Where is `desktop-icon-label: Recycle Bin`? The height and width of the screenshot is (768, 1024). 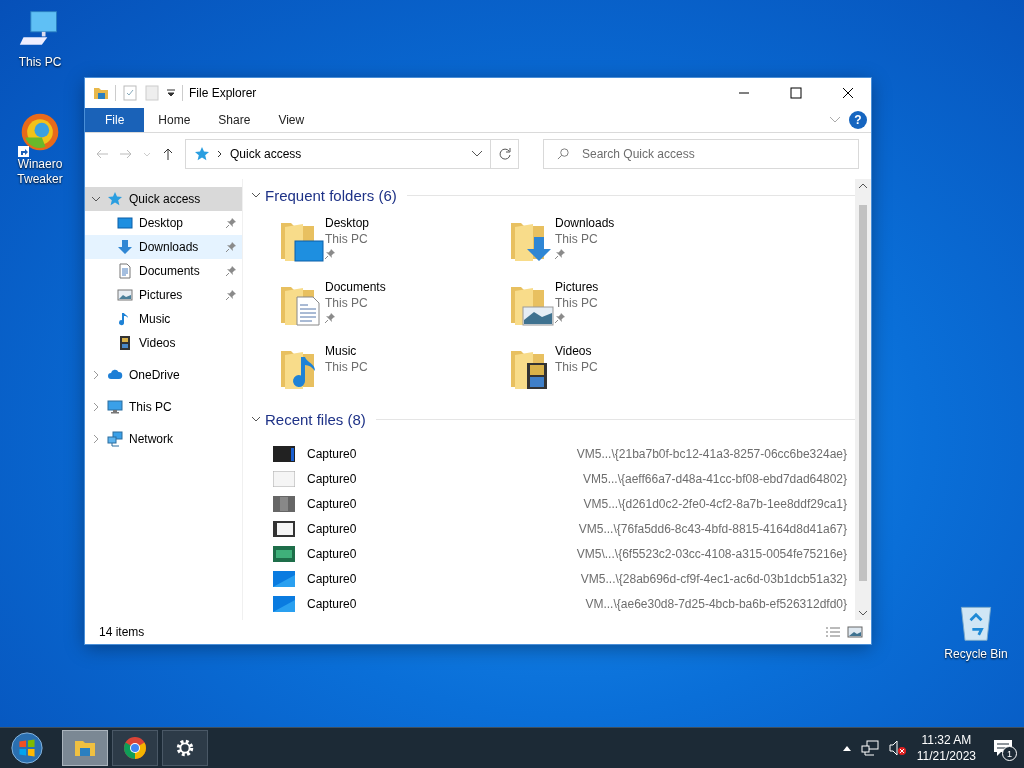
desktop-icon-label: Recycle Bin is located at coordinates (976, 654).